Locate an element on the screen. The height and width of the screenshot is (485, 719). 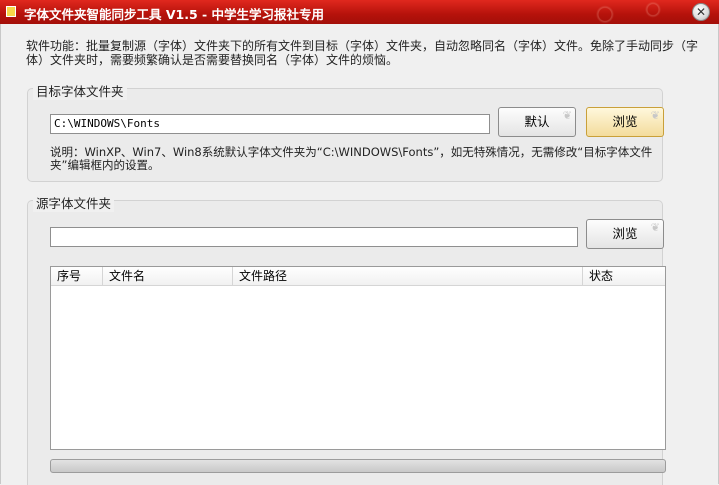
title-bar: 字体文件夹智能同步工具 V1.5 - 中学生学习报社专用 ✕ is located at coordinates (359, 12).